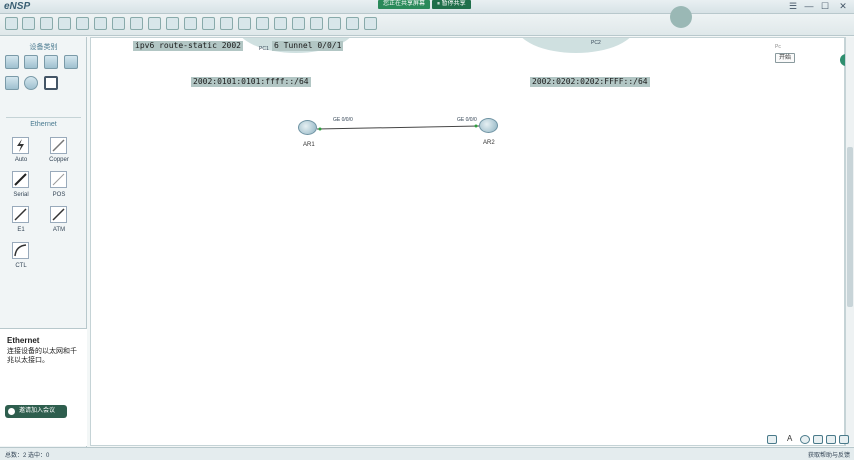 Image resolution: width=854 pixels, height=460 pixels. What do you see at coordinates (28, 23) in the screenshot?
I see `new-file-icon` at bounding box center [28, 23].